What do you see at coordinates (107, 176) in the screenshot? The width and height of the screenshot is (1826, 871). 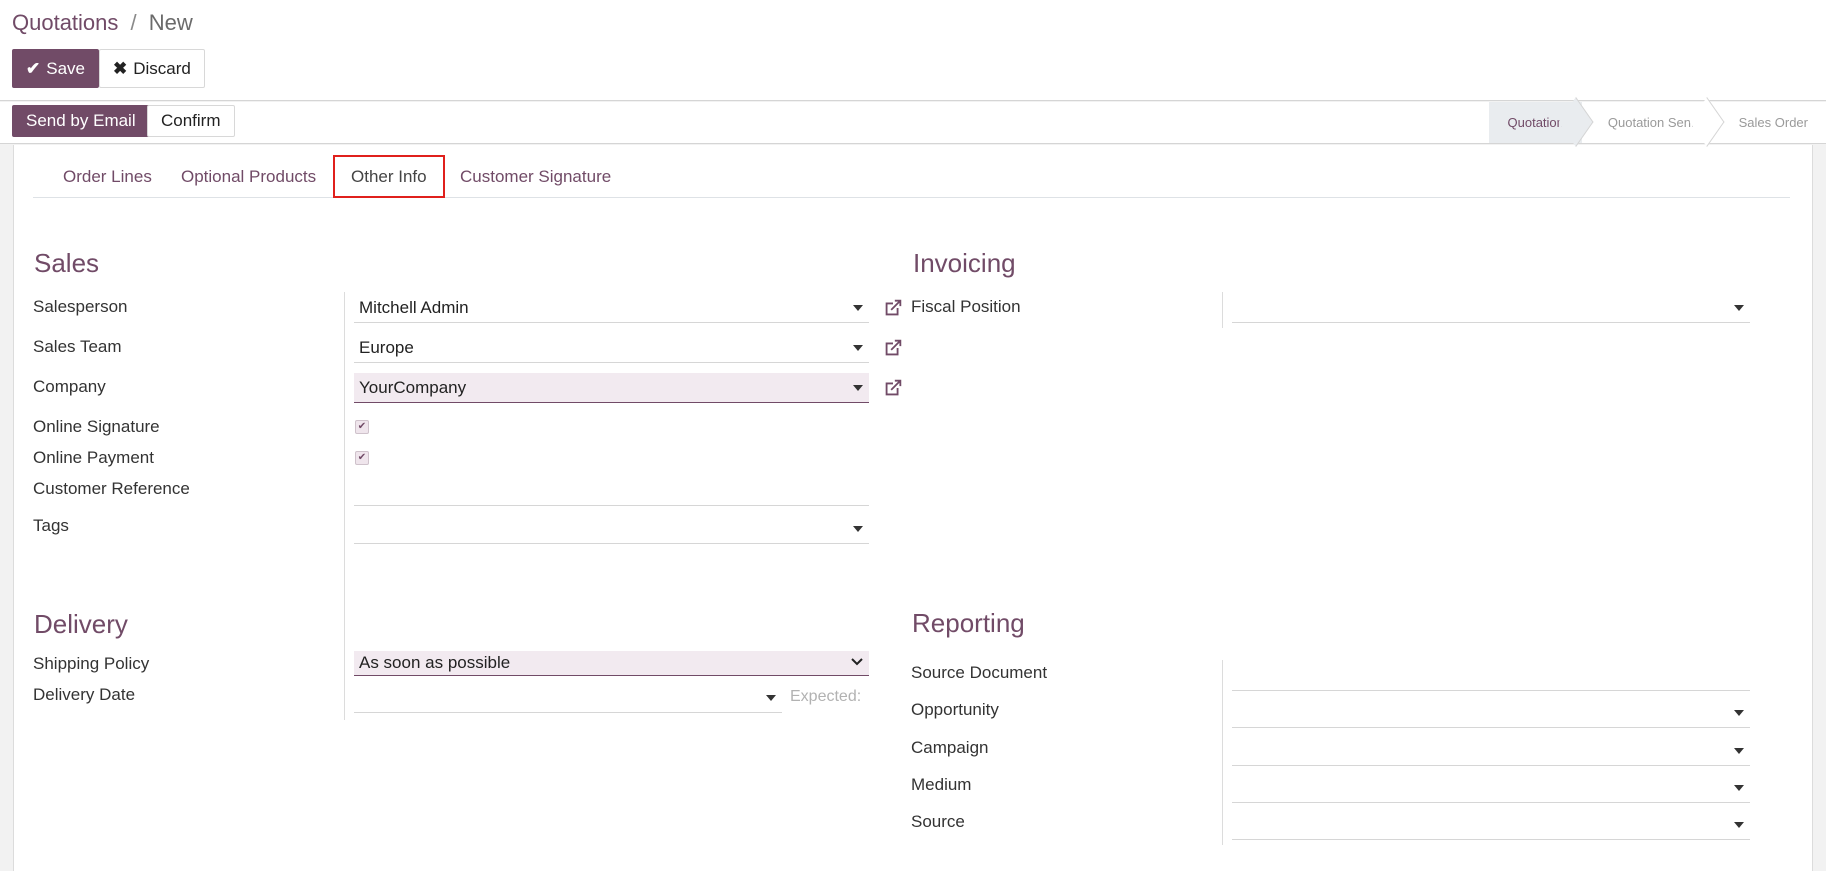 I see `tab-order-lines: Order Lines` at bounding box center [107, 176].